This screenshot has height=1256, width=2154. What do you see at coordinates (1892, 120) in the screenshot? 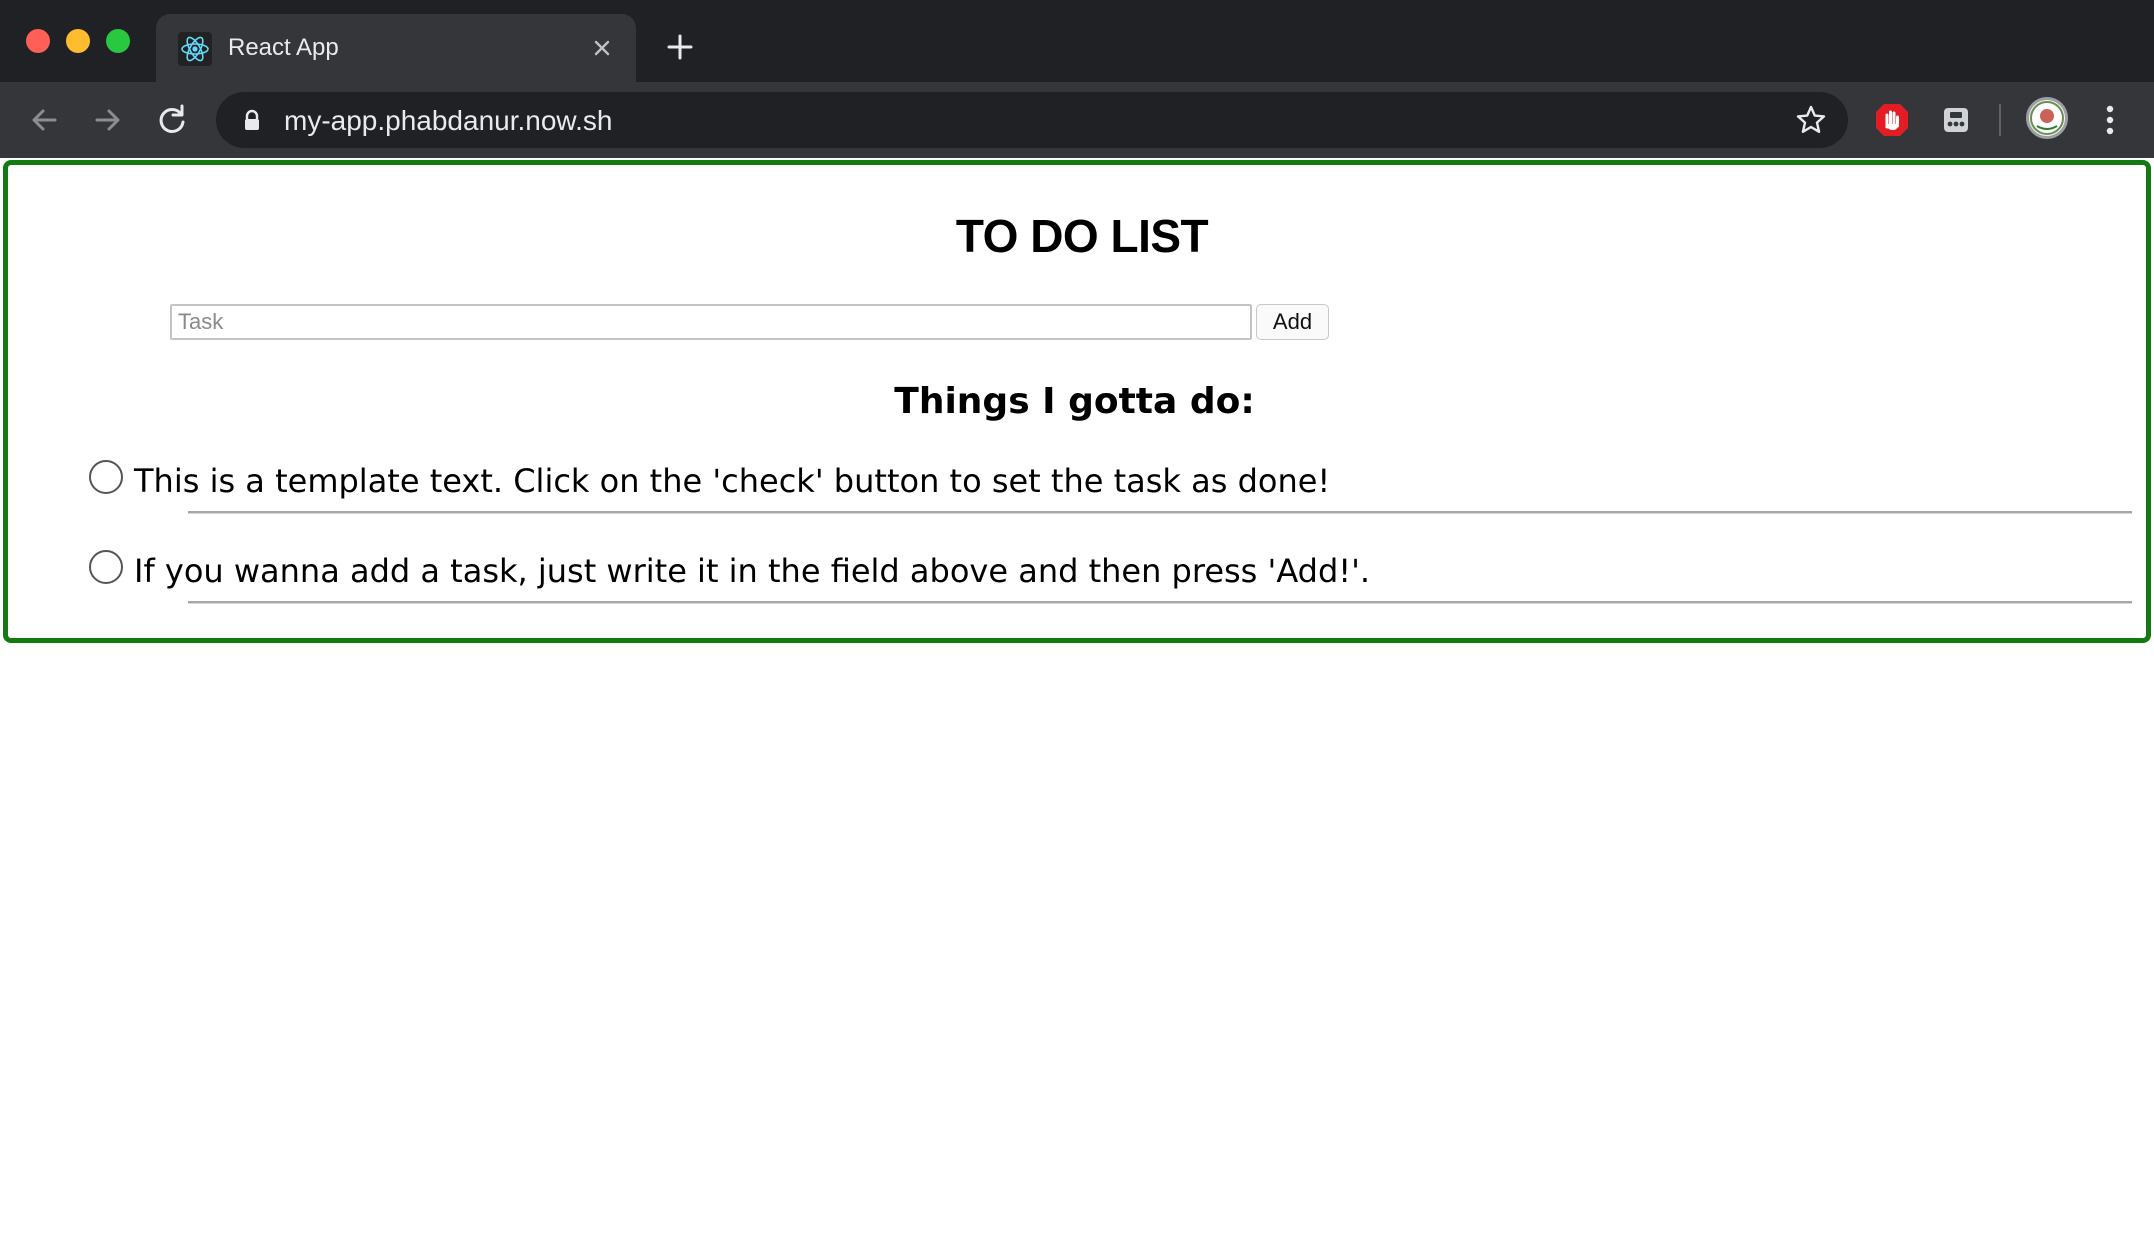
I see `adblock-extension-icon` at bounding box center [1892, 120].